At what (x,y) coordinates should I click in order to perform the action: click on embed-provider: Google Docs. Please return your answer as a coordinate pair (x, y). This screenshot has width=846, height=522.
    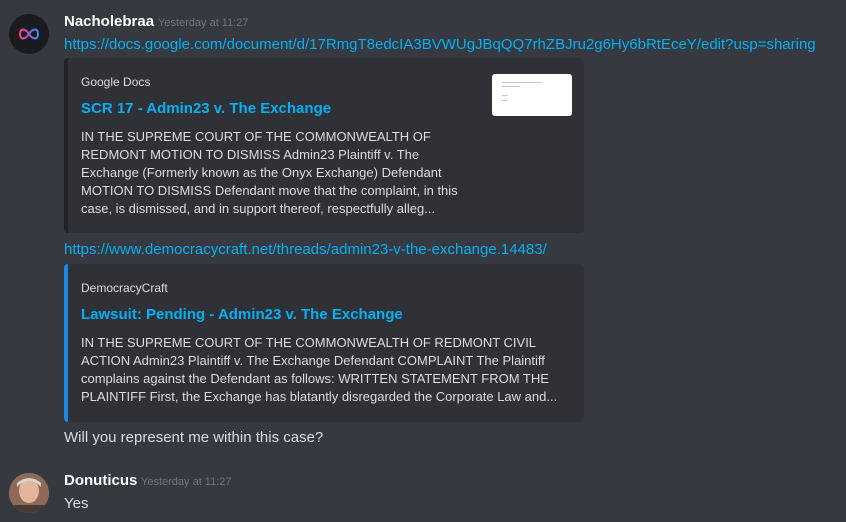
    Looking at the image, I should click on (116, 82).